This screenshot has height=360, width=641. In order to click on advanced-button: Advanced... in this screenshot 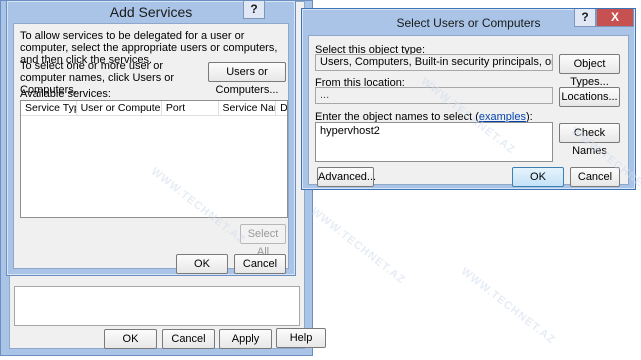, I will do `click(346, 177)`.